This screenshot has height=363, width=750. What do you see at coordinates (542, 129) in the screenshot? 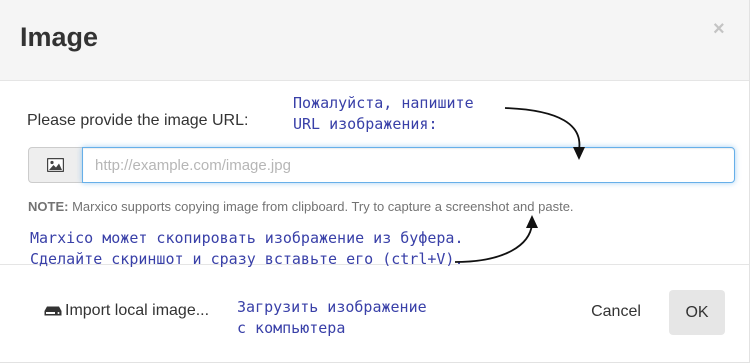
I see `url-hint-arrow` at bounding box center [542, 129].